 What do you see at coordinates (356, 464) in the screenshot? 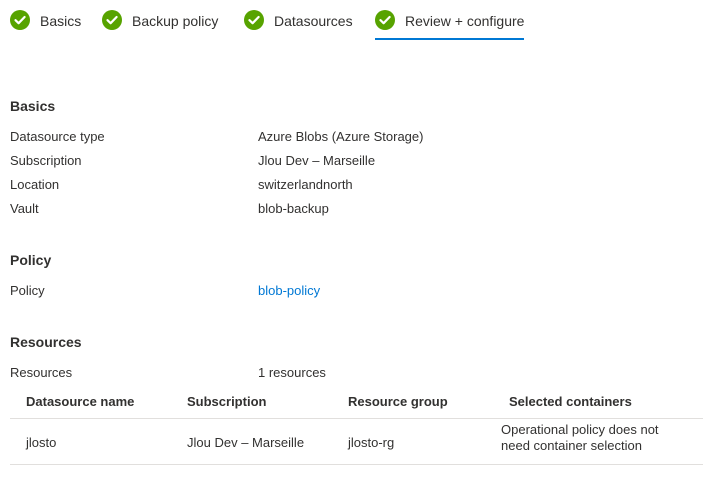
I see `row-divider` at bounding box center [356, 464].